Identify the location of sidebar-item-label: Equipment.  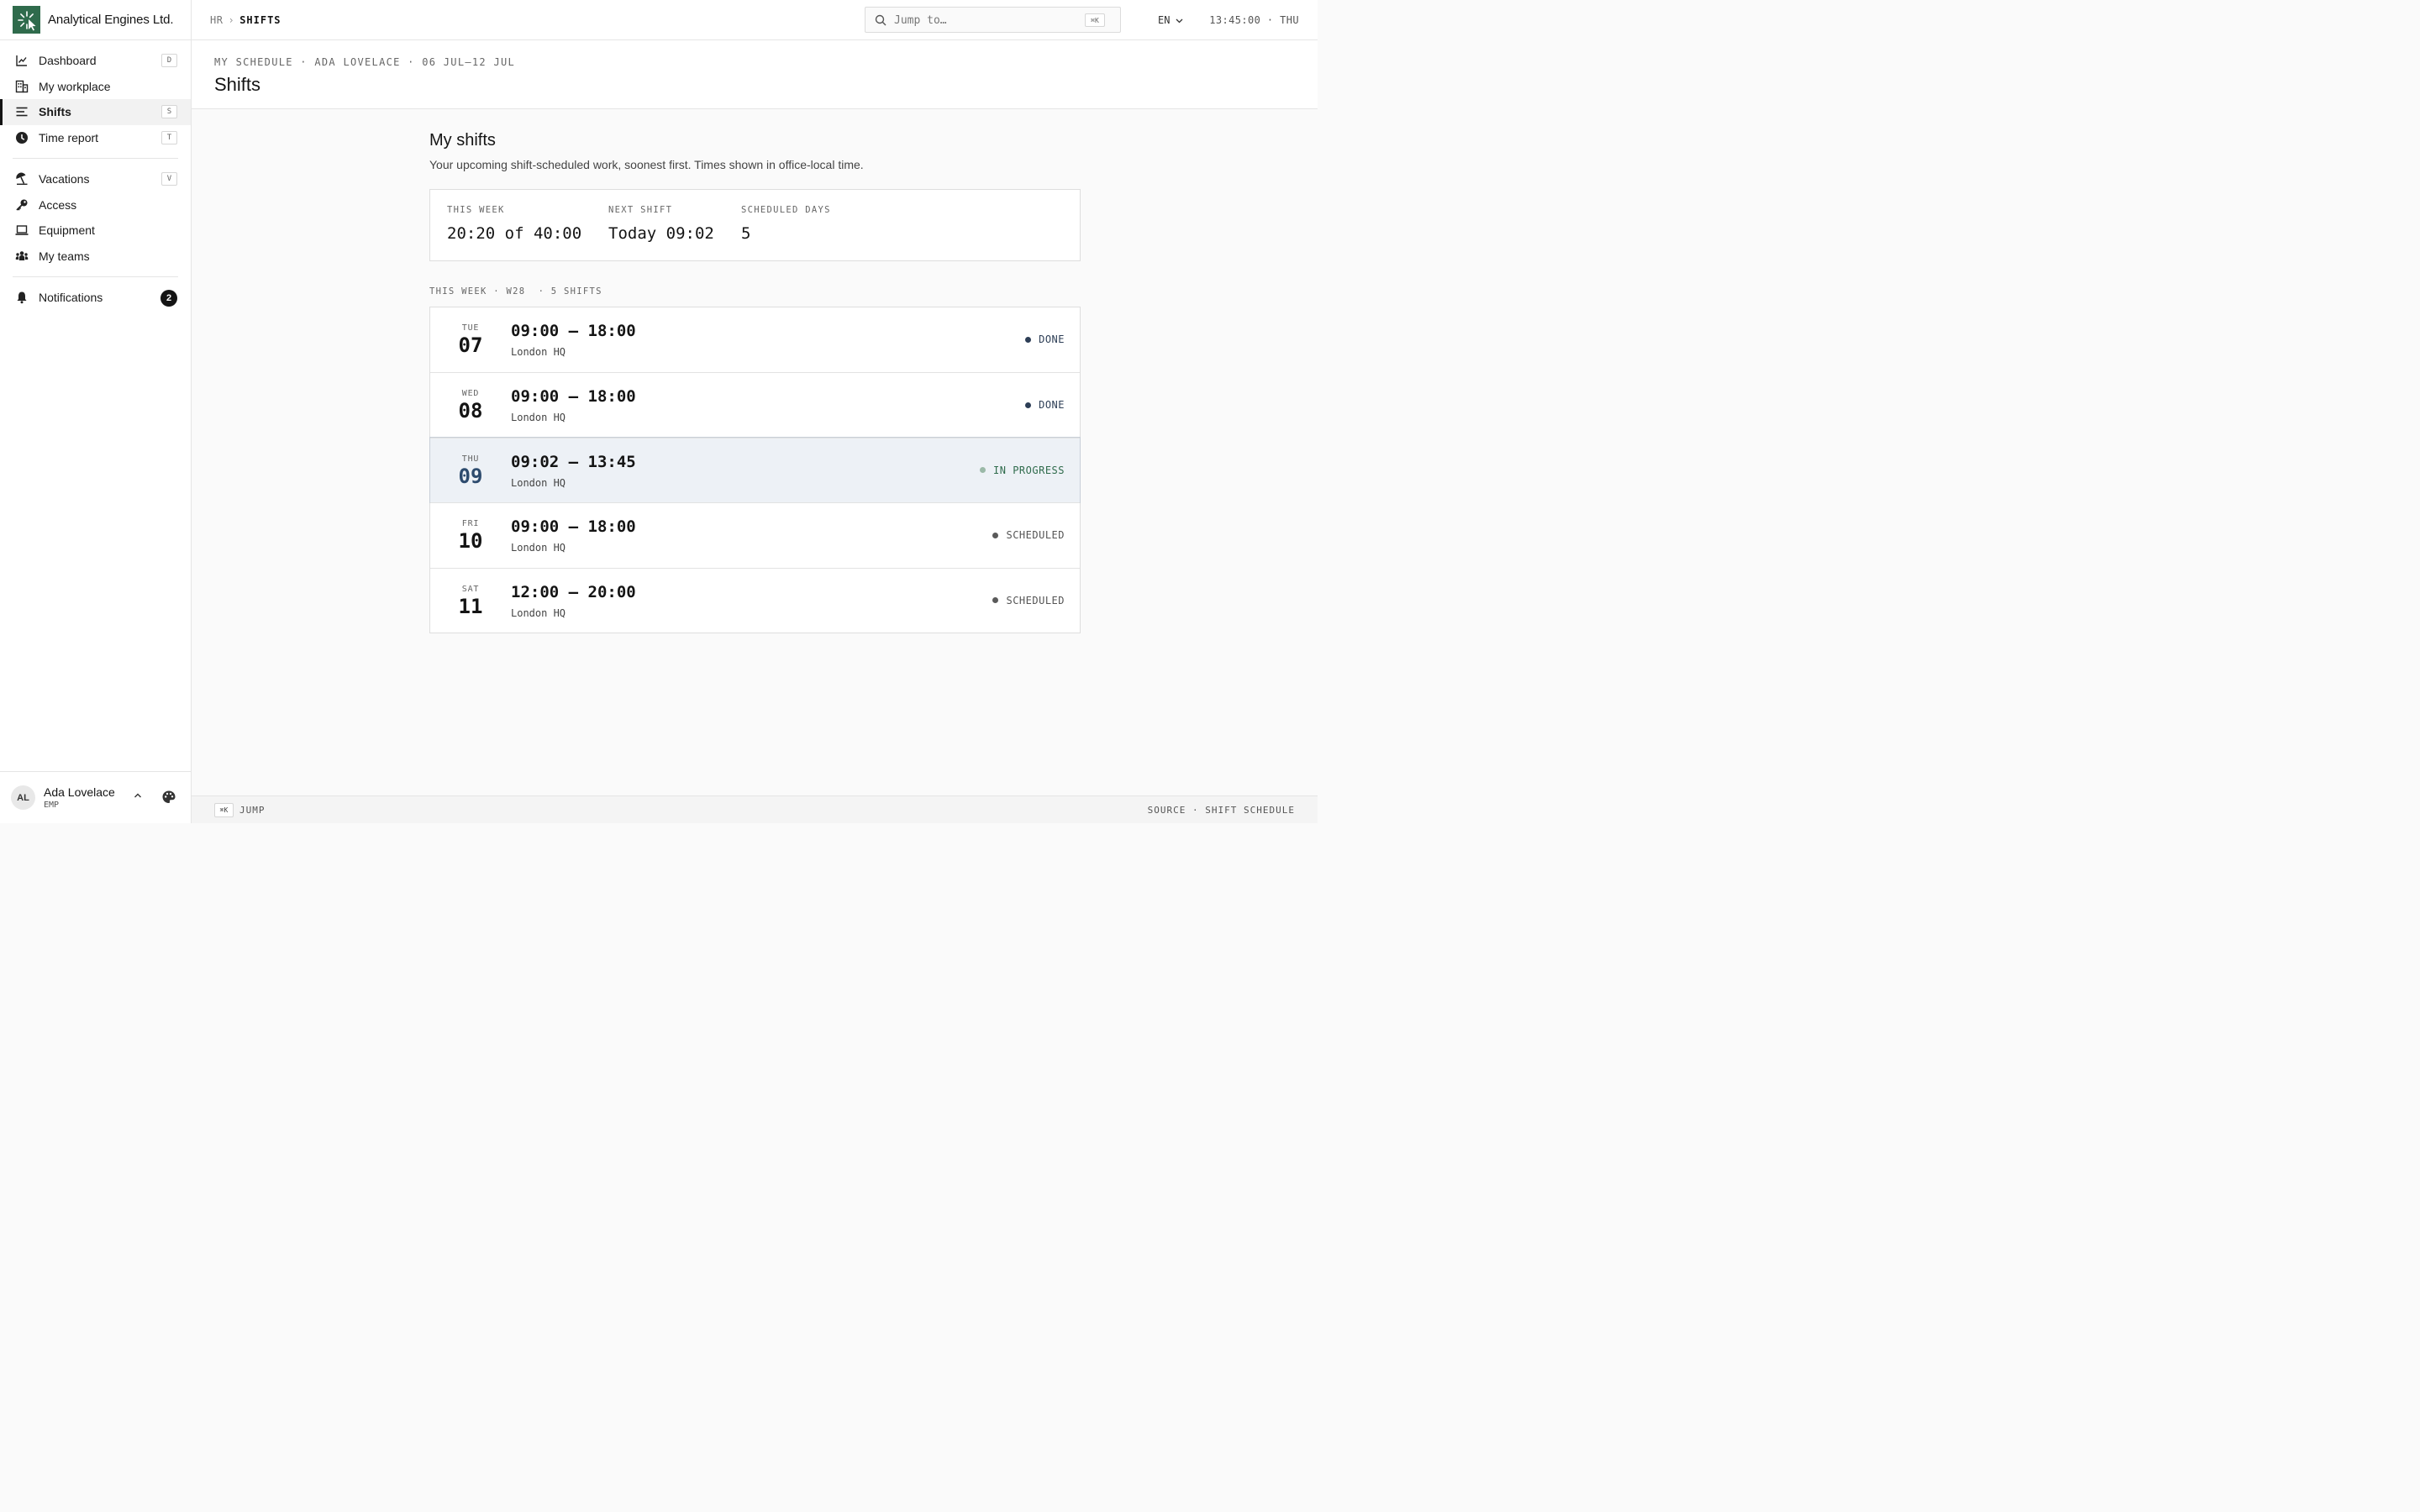
(67, 230).